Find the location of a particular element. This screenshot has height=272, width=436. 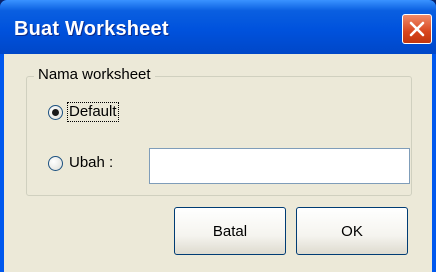

cancel-button: Batal is located at coordinates (230, 231).